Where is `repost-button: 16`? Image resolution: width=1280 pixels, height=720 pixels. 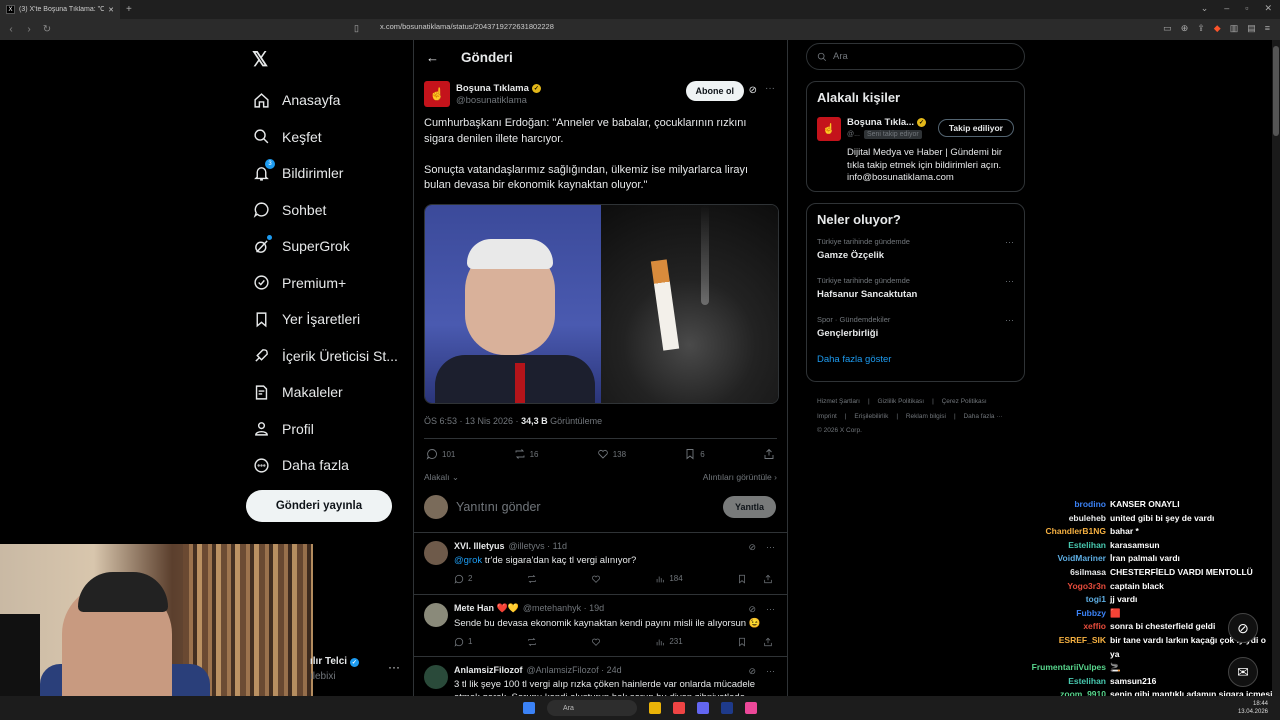 repost-button: 16 is located at coordinates (526, 454).